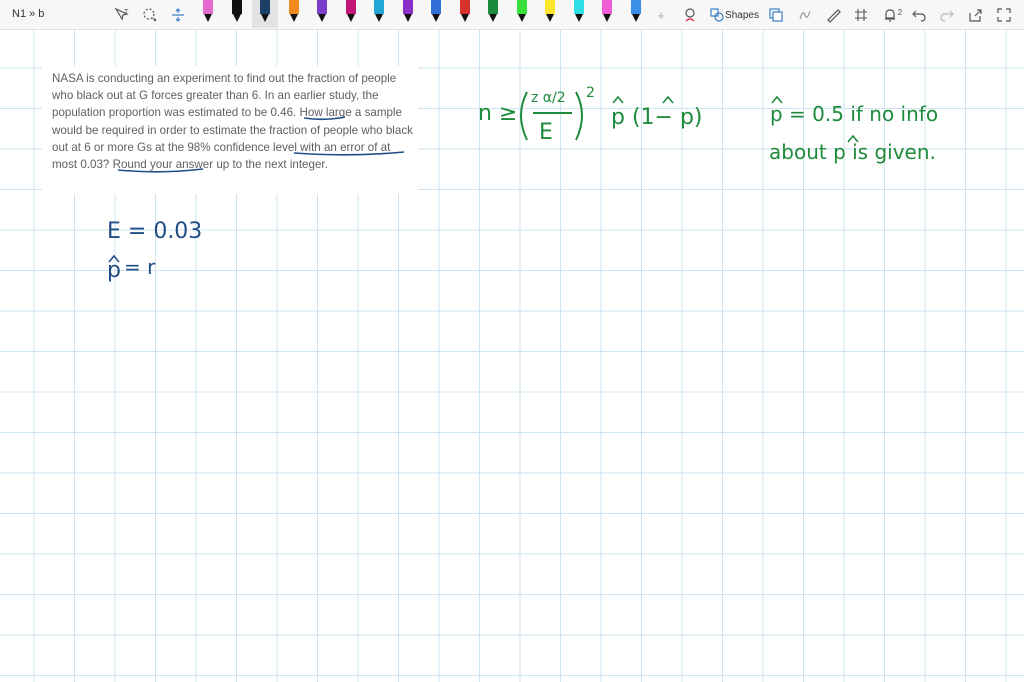 The width and height of the screenshot is (1024, 682). Describe the element at coordinates (947, 15) in the screenshot. I see `redo-icon` at that location.